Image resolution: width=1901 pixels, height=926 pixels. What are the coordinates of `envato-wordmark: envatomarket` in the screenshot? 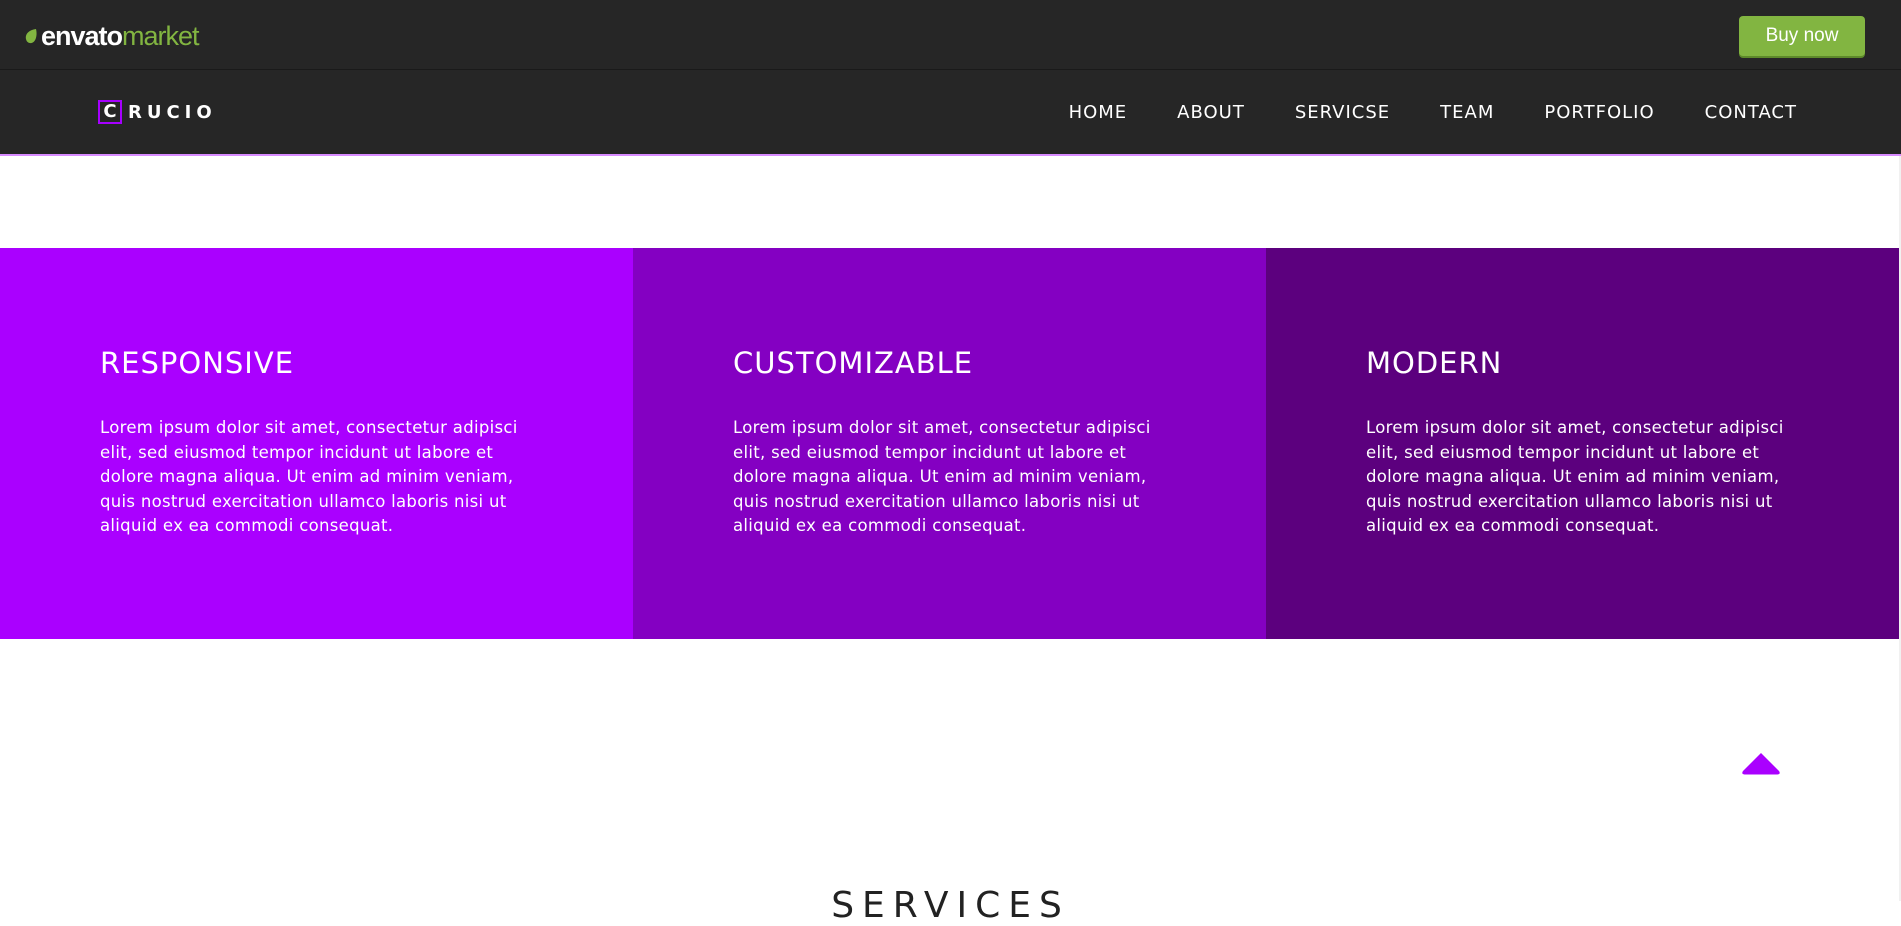 It's located at (120, 36).